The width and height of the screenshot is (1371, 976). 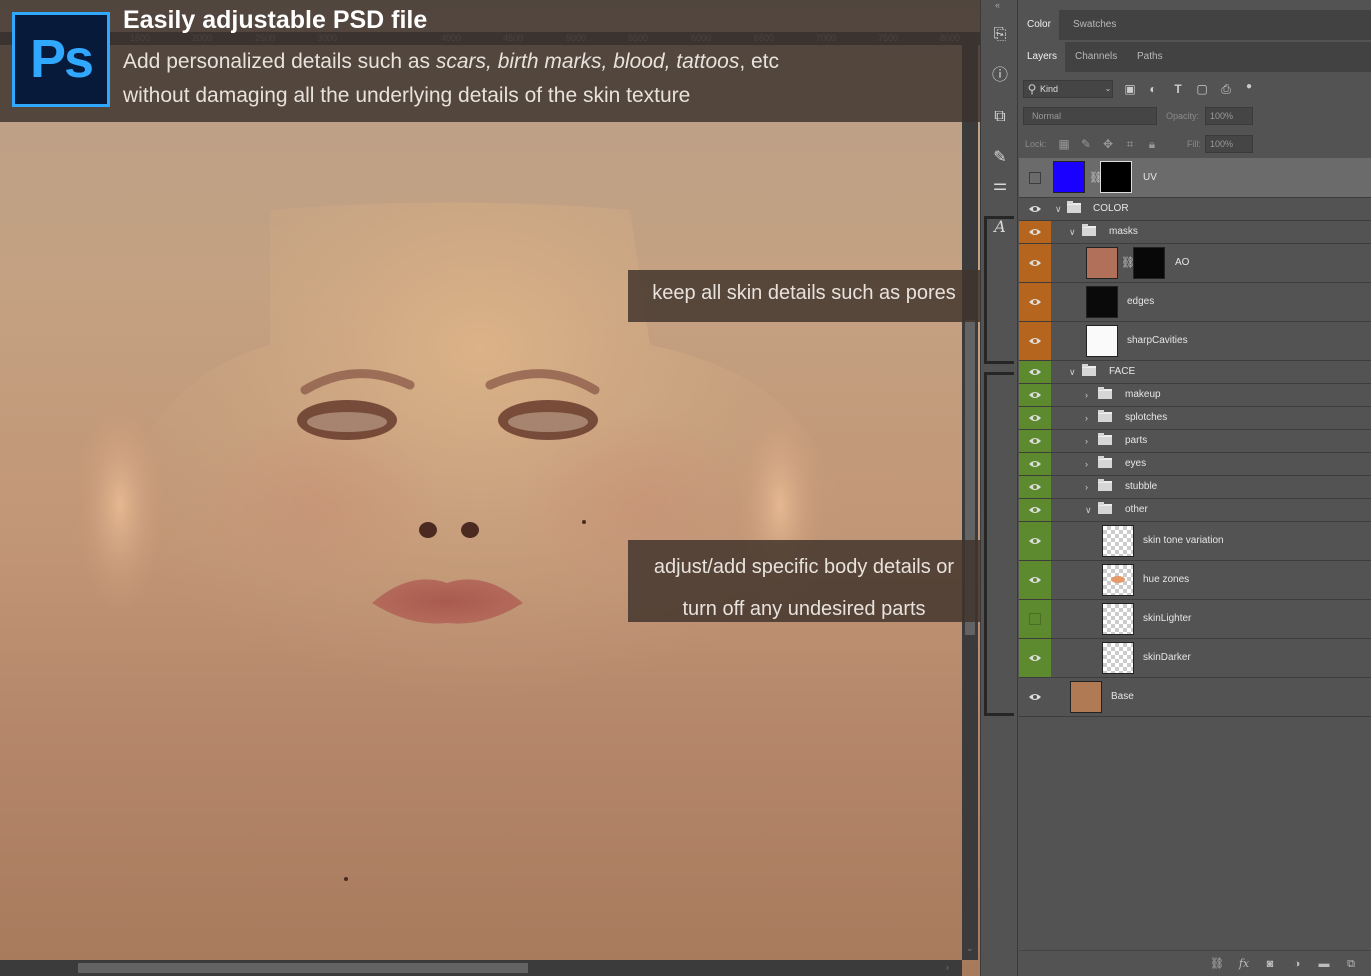 I want to click on filter-pixel-icon: ▣, so click(x=1130, y=89).